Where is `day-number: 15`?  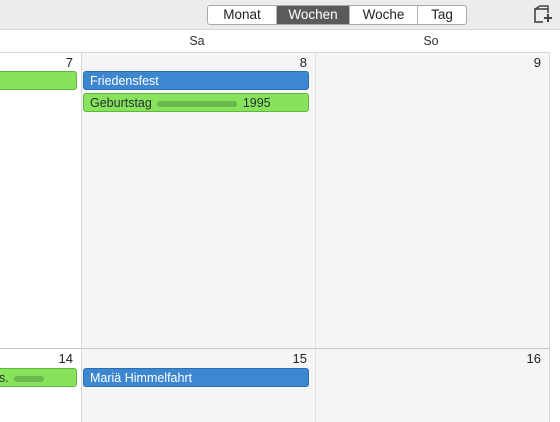 day-number: 15 is located at coordinates (299, 358).